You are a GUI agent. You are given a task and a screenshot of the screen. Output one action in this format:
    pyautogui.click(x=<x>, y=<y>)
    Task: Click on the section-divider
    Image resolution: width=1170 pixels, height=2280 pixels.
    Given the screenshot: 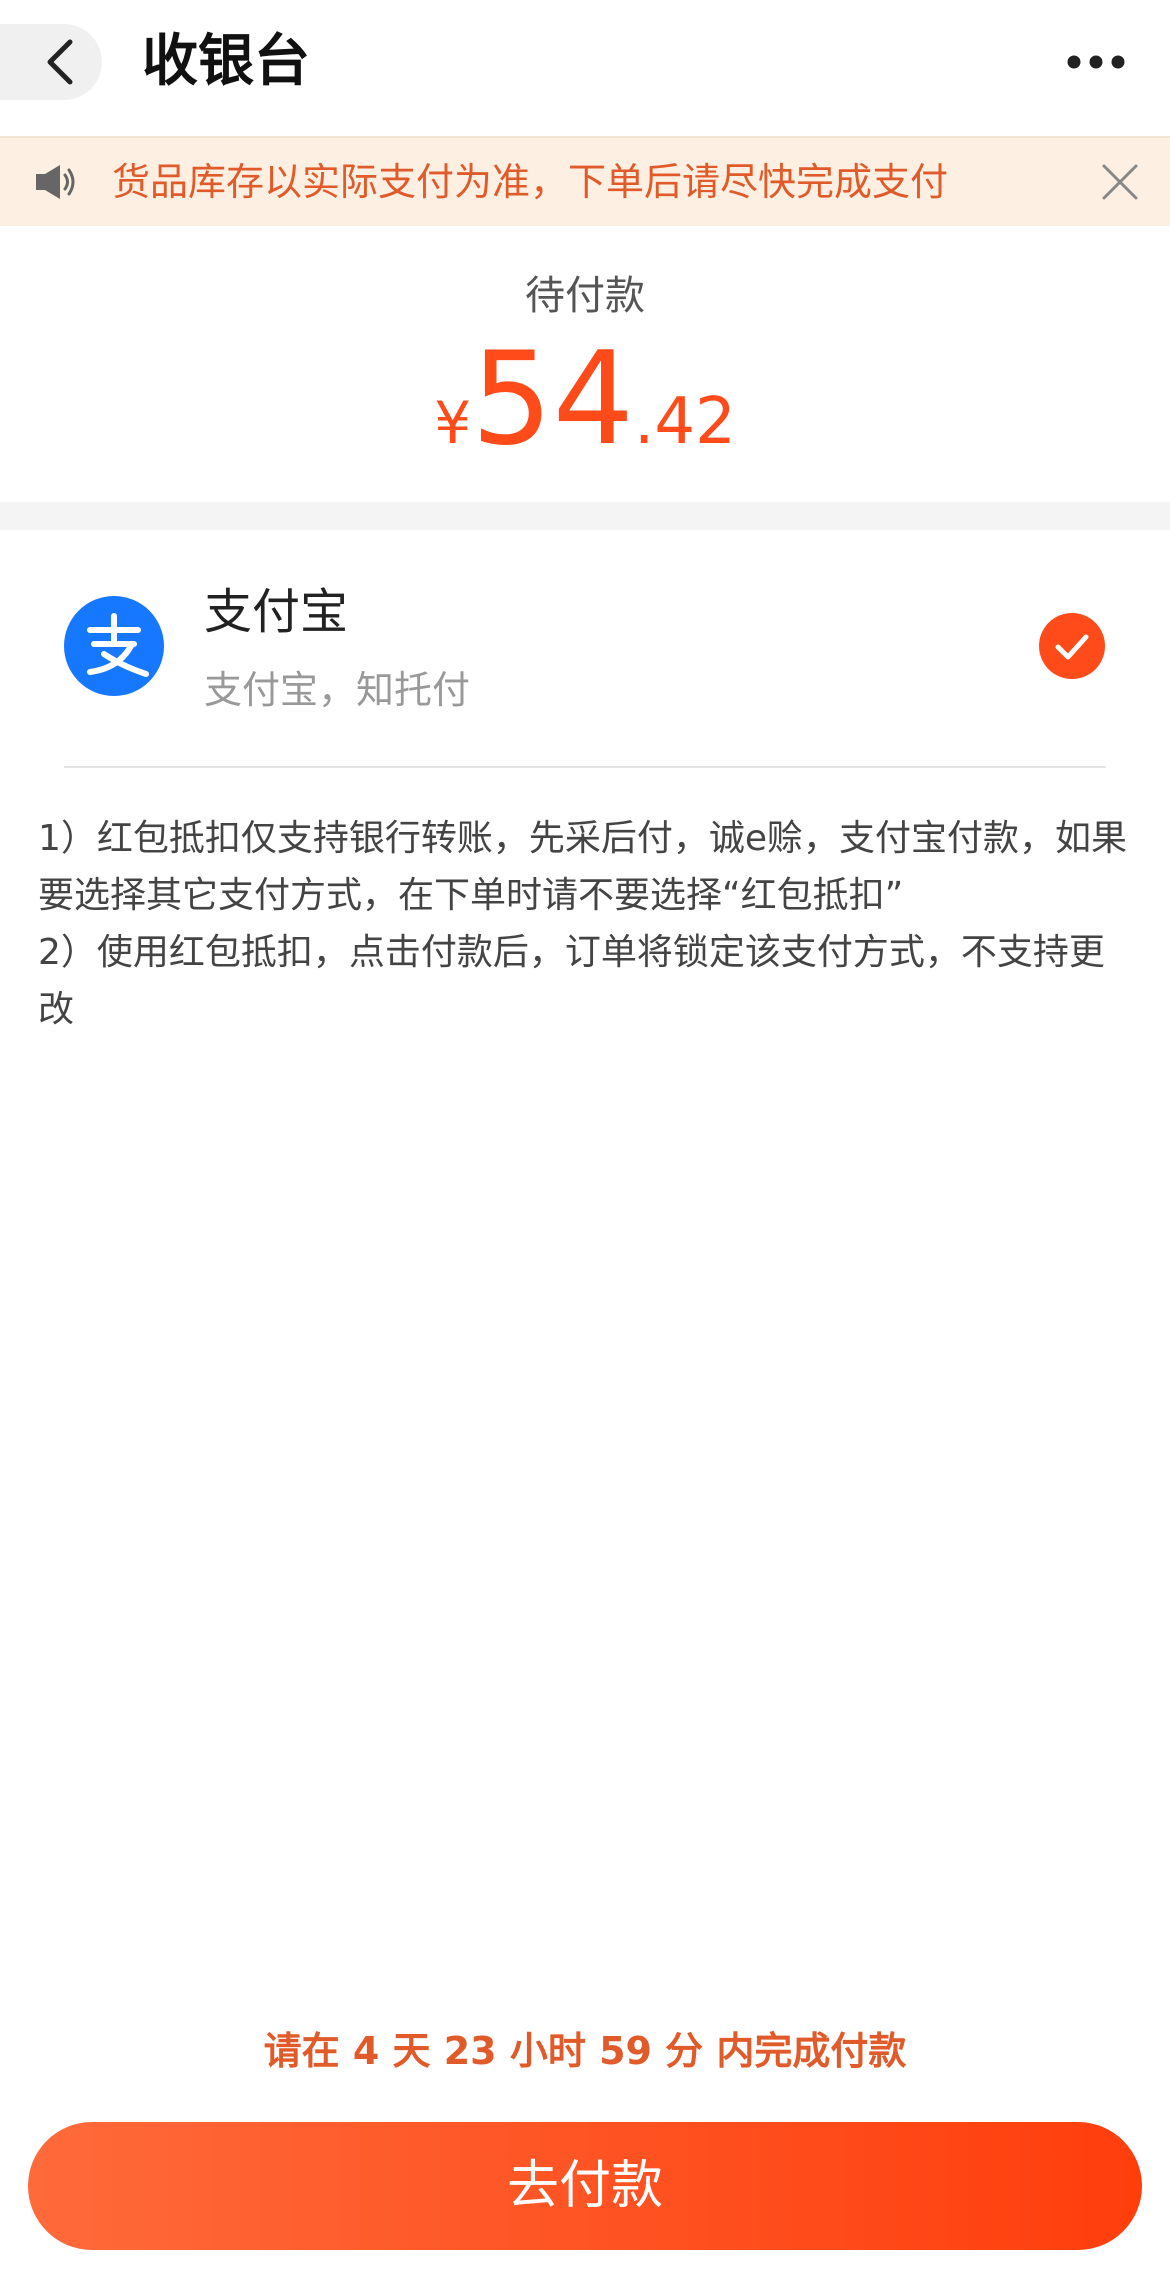 What is the action you would take?
    pyautogui.click(x=585, y=516)
    